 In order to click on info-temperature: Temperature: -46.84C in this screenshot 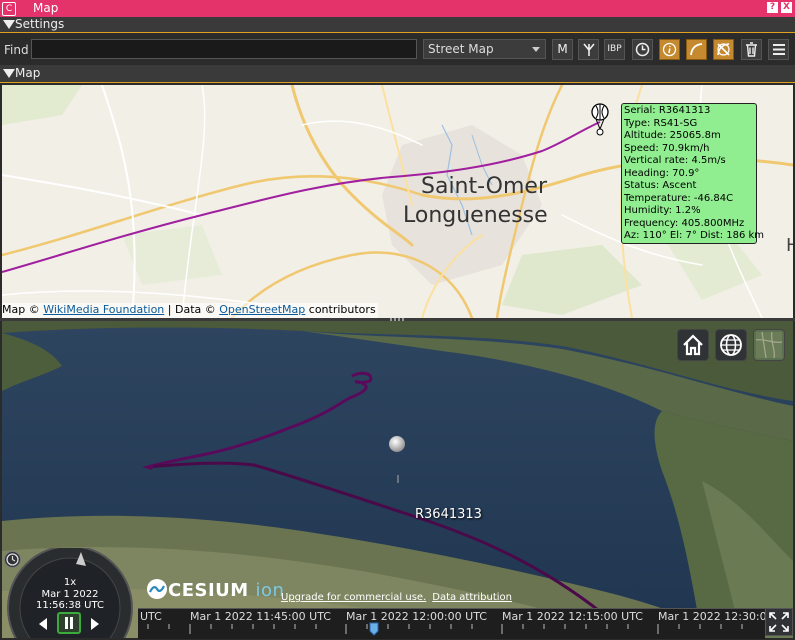, I will do `click(679, 198)`.